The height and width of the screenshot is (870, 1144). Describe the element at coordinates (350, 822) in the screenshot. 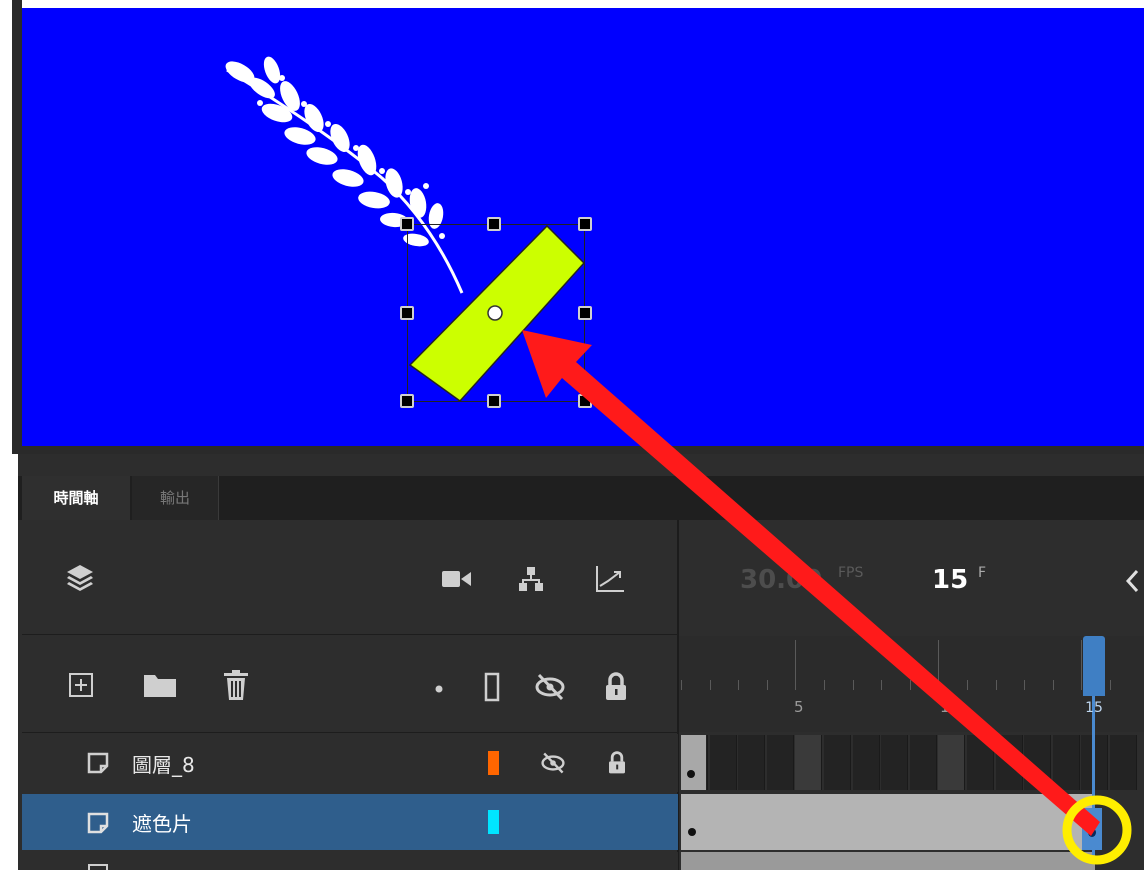

I see `layer-row-selected` at that location.